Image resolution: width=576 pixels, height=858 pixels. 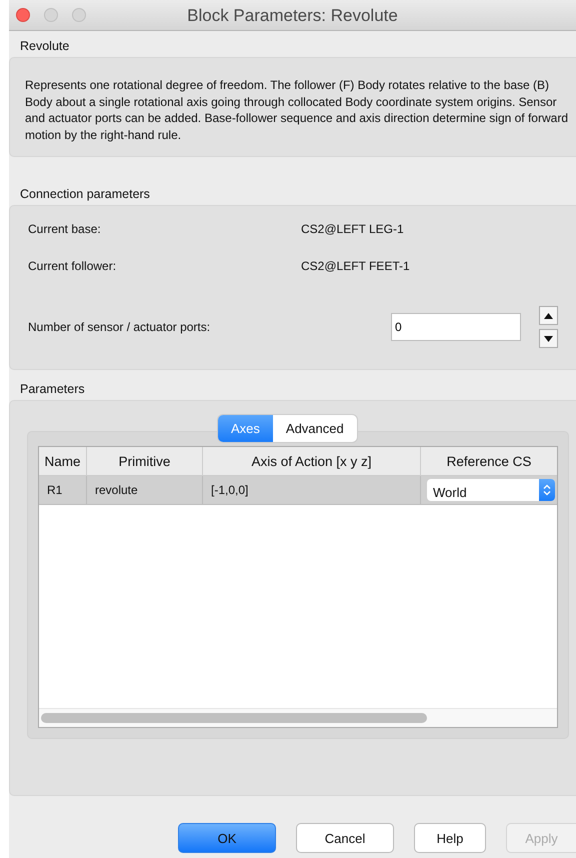 What do you see at coordinates (234, 718) in the screenshot?
I see `scrollbar` at bounding box center [234, 718].